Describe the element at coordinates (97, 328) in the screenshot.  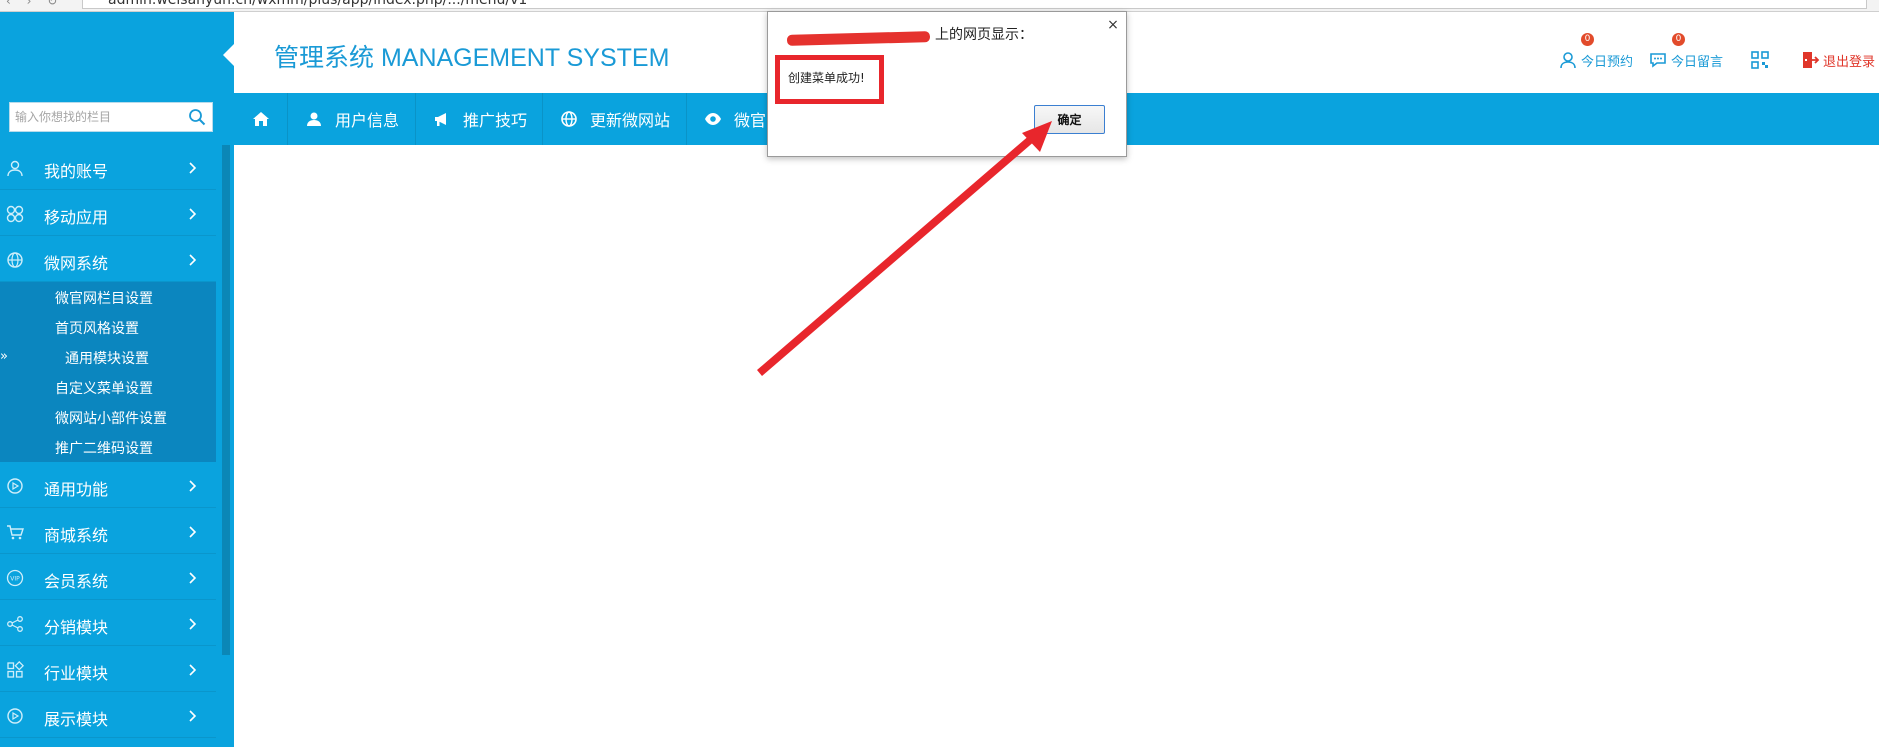
I see `submenu-item-home-style: 首页风格设置` at that location.